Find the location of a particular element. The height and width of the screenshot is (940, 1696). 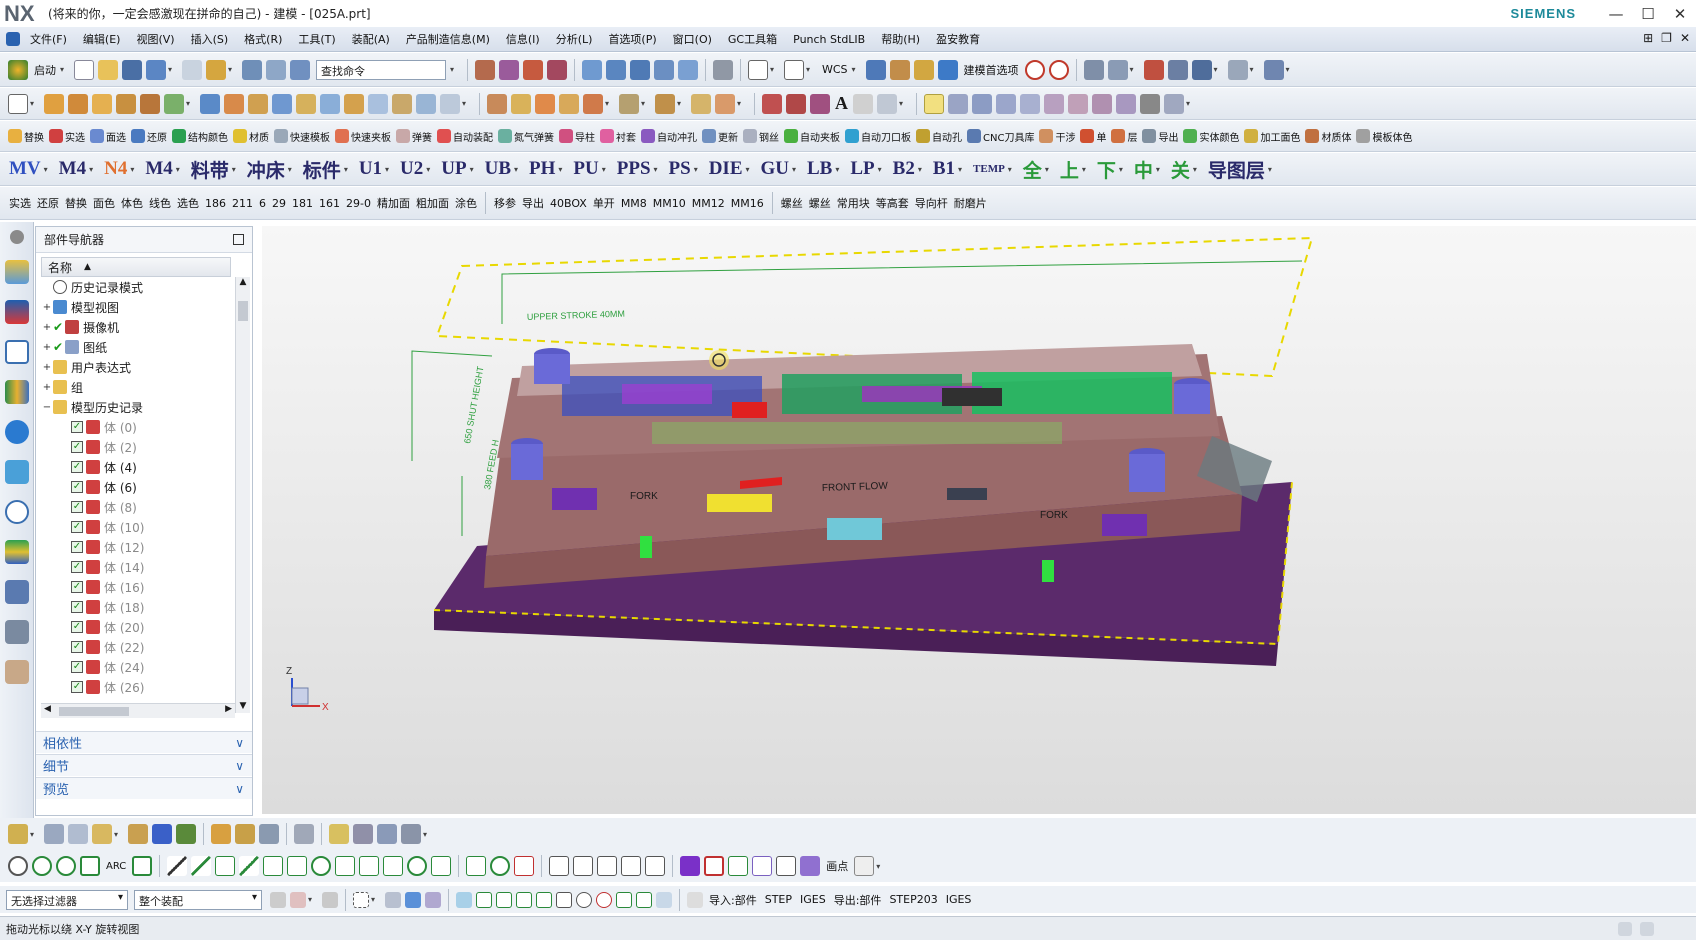

sketch-rect-icon is located at coordinates (18, 103).